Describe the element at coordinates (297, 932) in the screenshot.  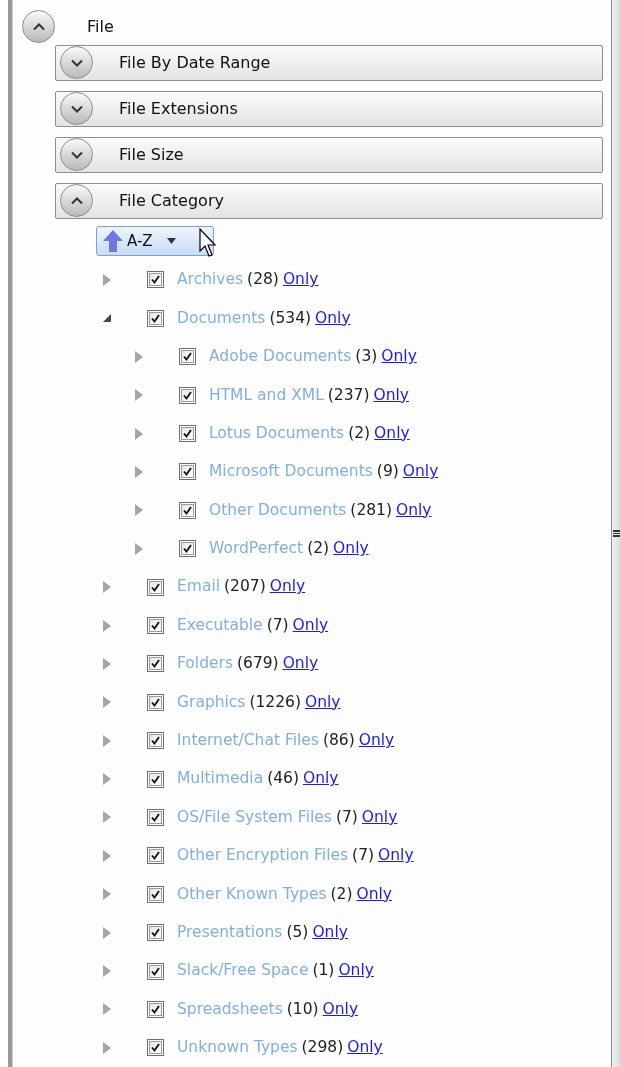
I see `item-count: (5)` at that location.